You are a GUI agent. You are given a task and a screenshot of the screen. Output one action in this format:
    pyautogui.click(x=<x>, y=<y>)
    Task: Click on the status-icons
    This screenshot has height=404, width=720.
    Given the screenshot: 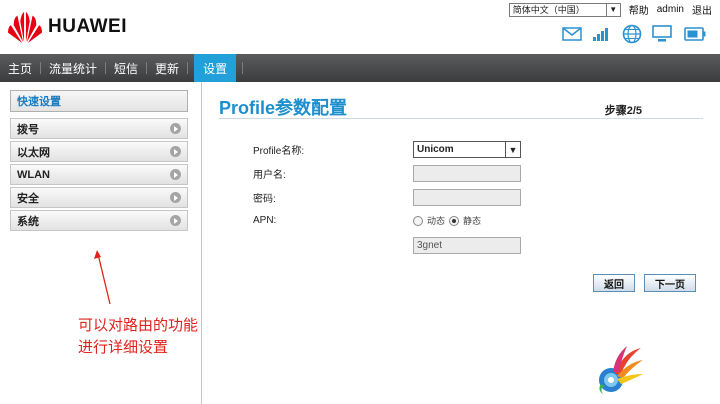 What is the action you would take?
    pyautogui.click(x=634, y=34)
    